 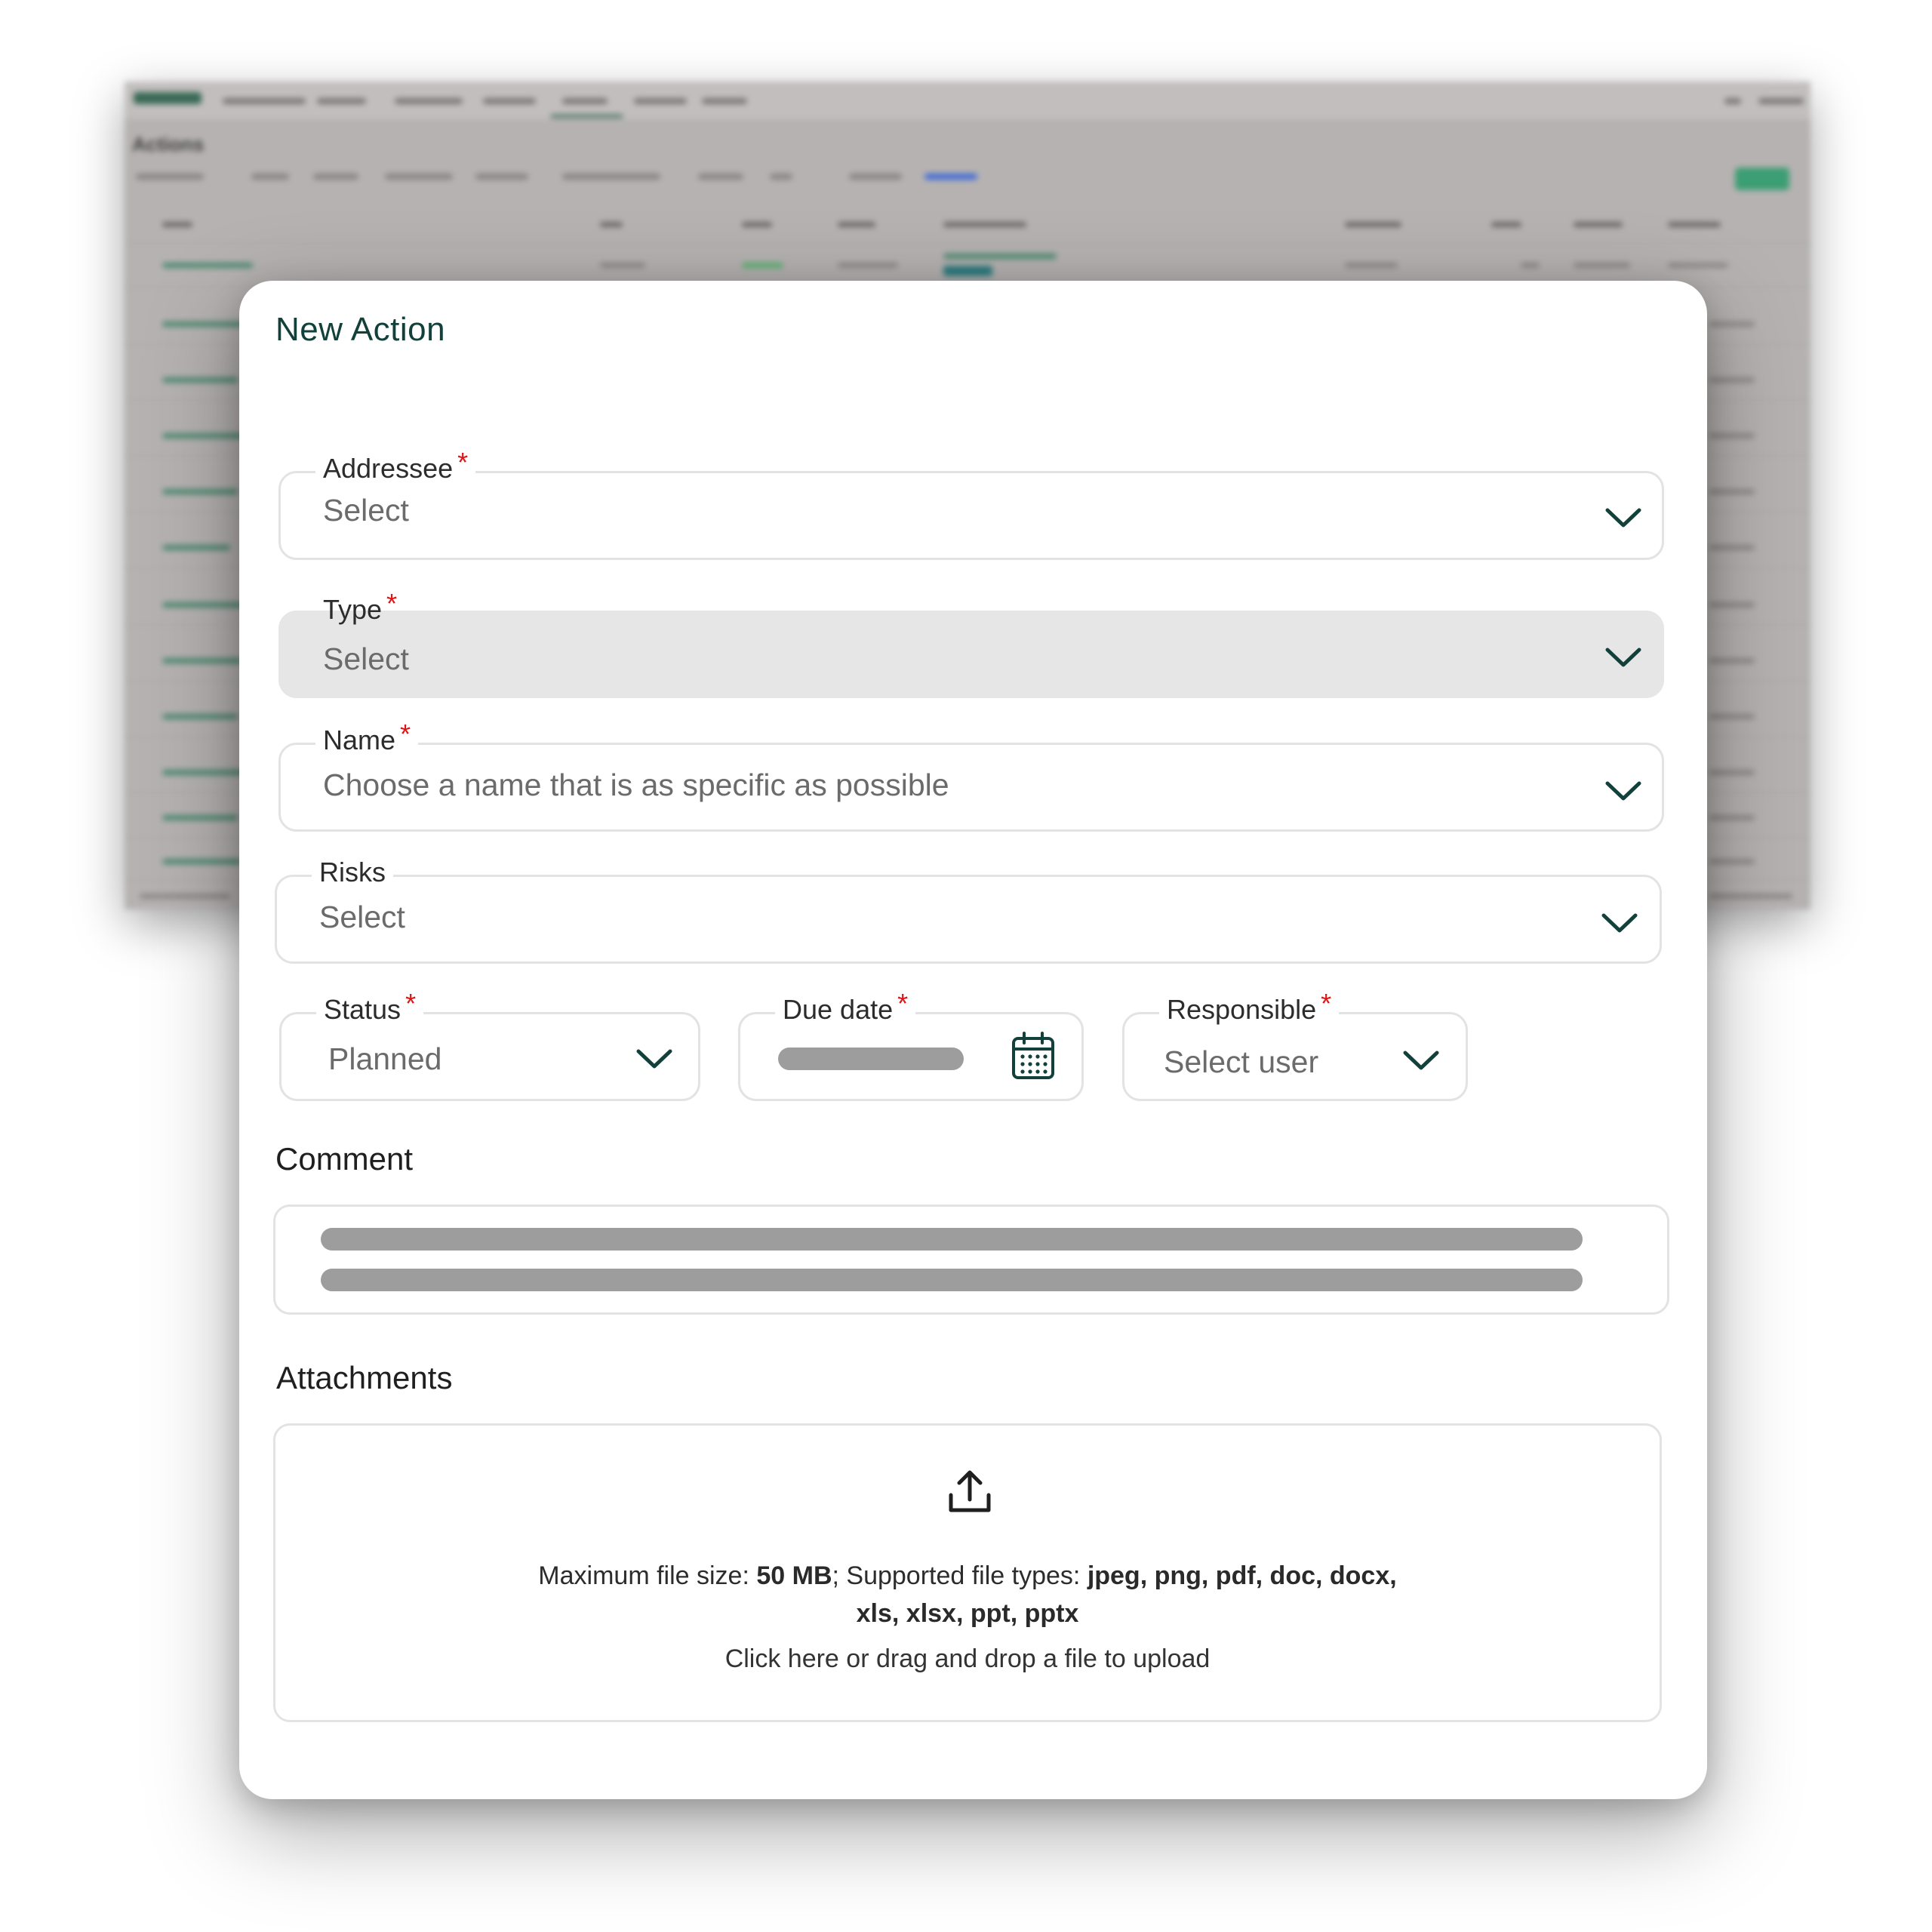 What do you see at coordinates (794, 1575) in the screenshot?
I see `max-size-value: 50 MB` at bounding box center [794, 1575].